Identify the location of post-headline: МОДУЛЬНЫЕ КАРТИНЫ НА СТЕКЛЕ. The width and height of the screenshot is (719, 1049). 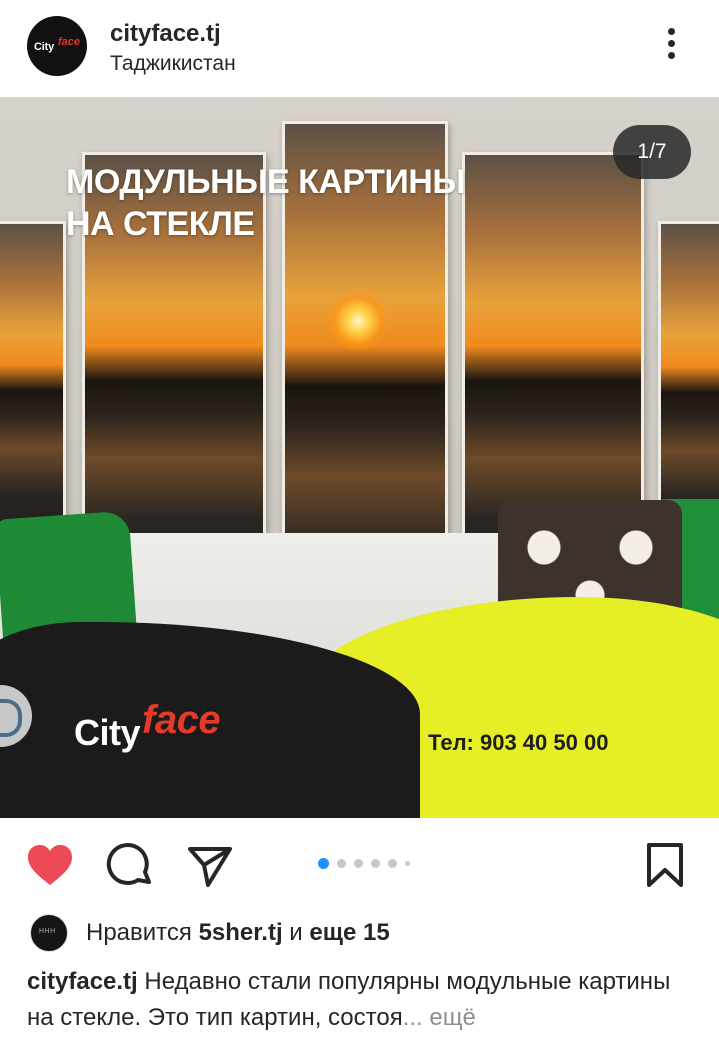
(266, 203).